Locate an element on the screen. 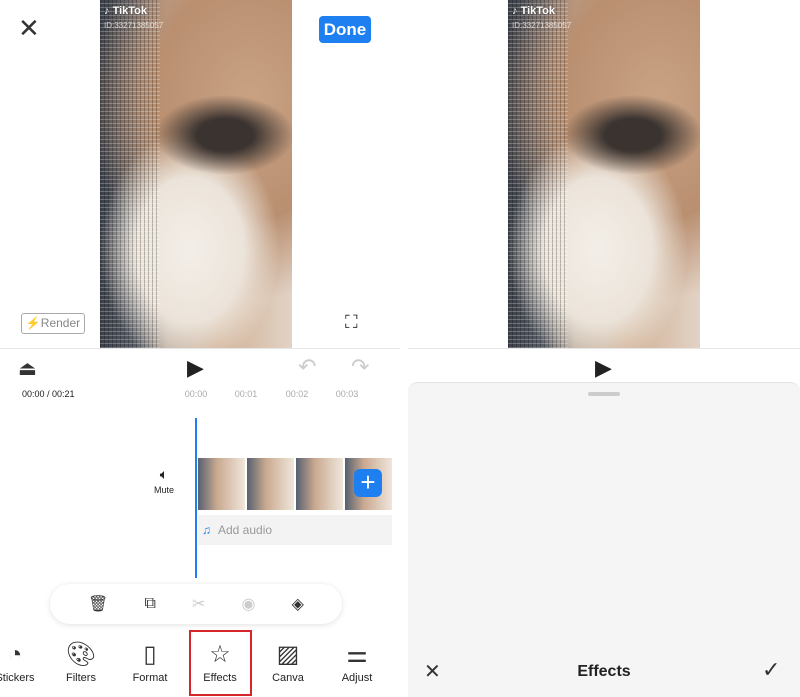 This screenshot has height=697, width=800. close-button: ✕ is located at coordinates (29, 28).